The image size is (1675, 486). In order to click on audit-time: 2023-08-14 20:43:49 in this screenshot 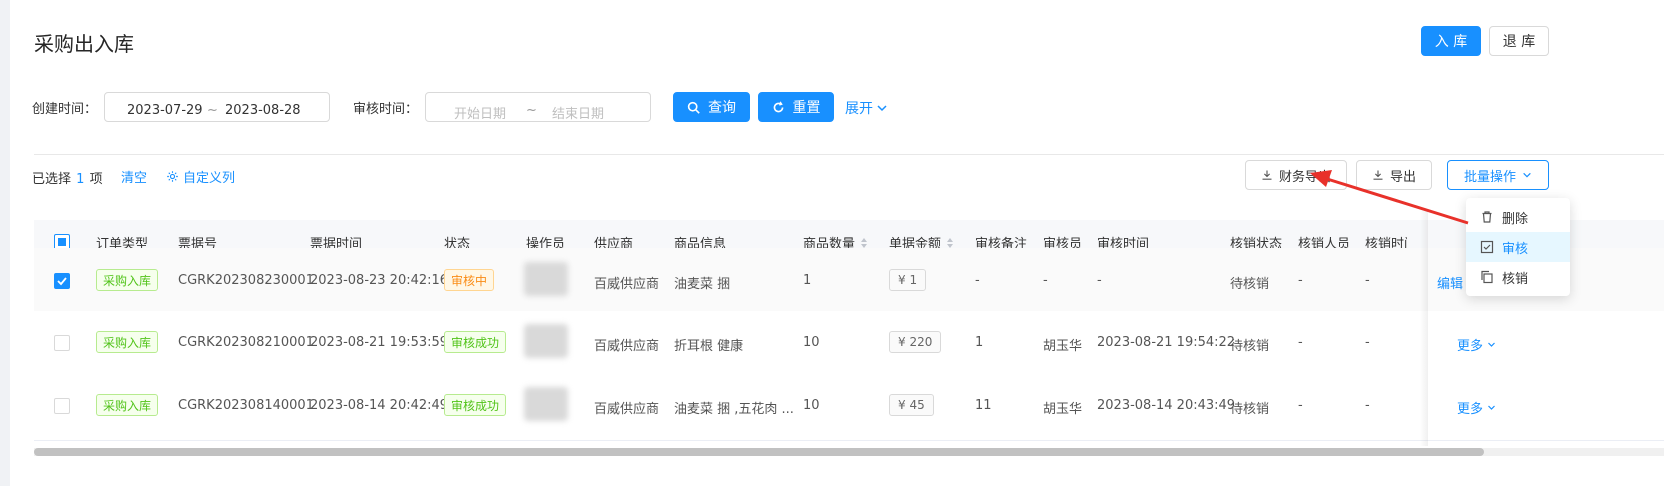, I will do `click(1166, 405)`.